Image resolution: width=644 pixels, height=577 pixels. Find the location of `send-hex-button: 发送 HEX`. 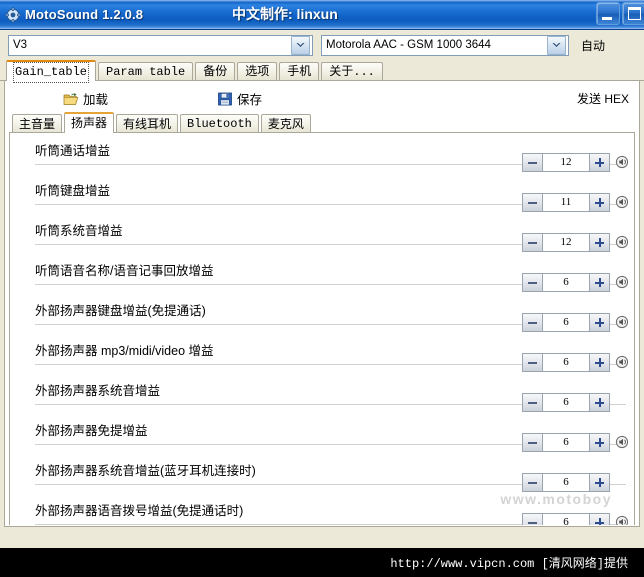

send-hex-button: 发送 HEX is located at coordinates (603, 98).